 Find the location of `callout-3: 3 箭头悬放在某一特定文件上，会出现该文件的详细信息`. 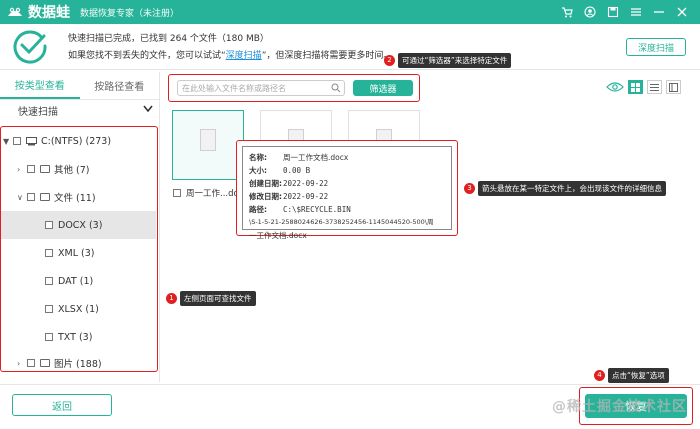

callout-3: 3 箭头悬放在某一特定文件上，会出现该文件的详细信息 is located at coordinates (565, 188).